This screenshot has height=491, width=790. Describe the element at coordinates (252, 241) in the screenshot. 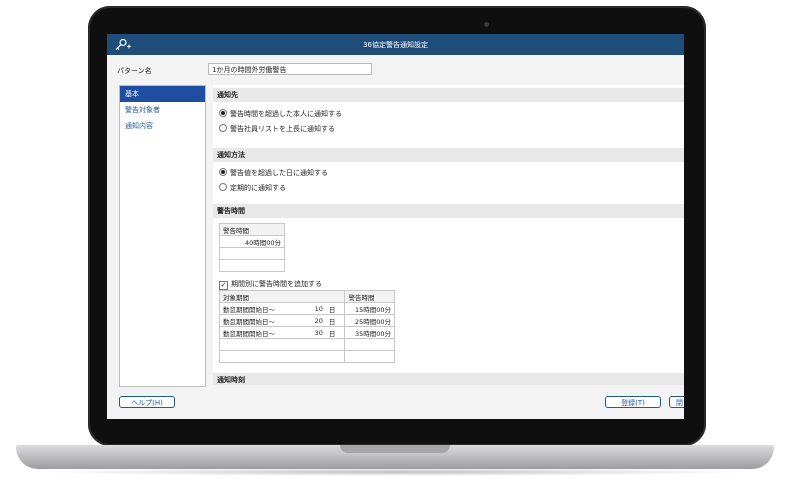

I see `table-cell: 40時間00分` at that location.